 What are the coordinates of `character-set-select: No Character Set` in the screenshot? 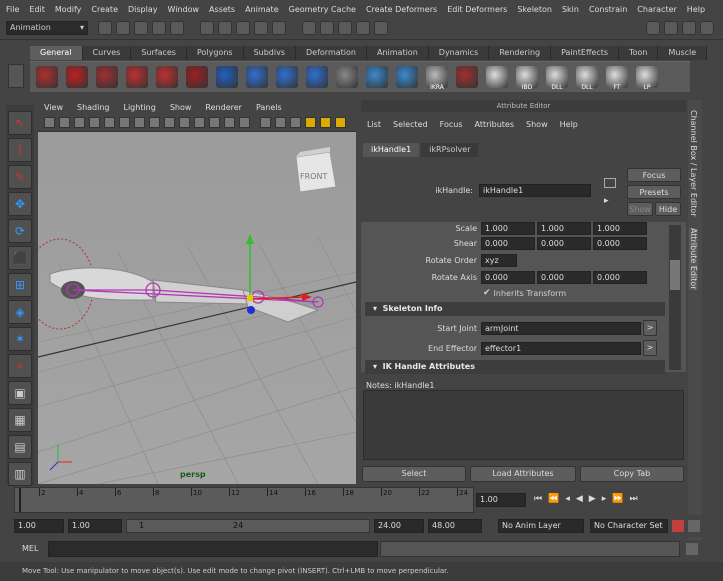 It's located at (629, 526).